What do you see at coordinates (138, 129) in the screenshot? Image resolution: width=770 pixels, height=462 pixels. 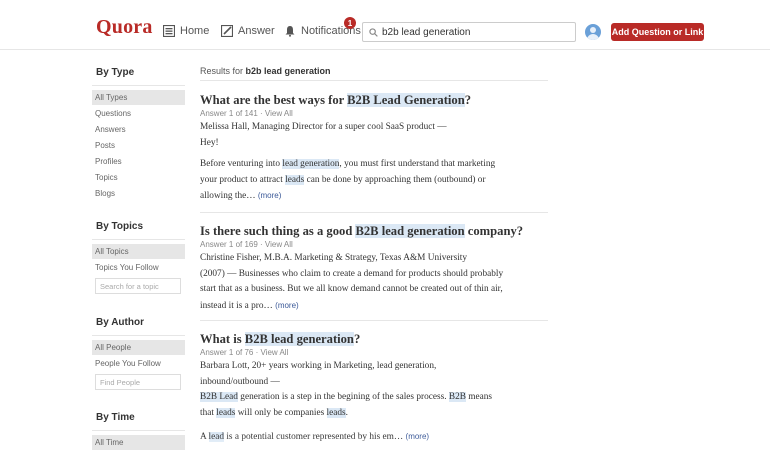 I see `filter-answers: Answers` at bounding box center [138, 129].